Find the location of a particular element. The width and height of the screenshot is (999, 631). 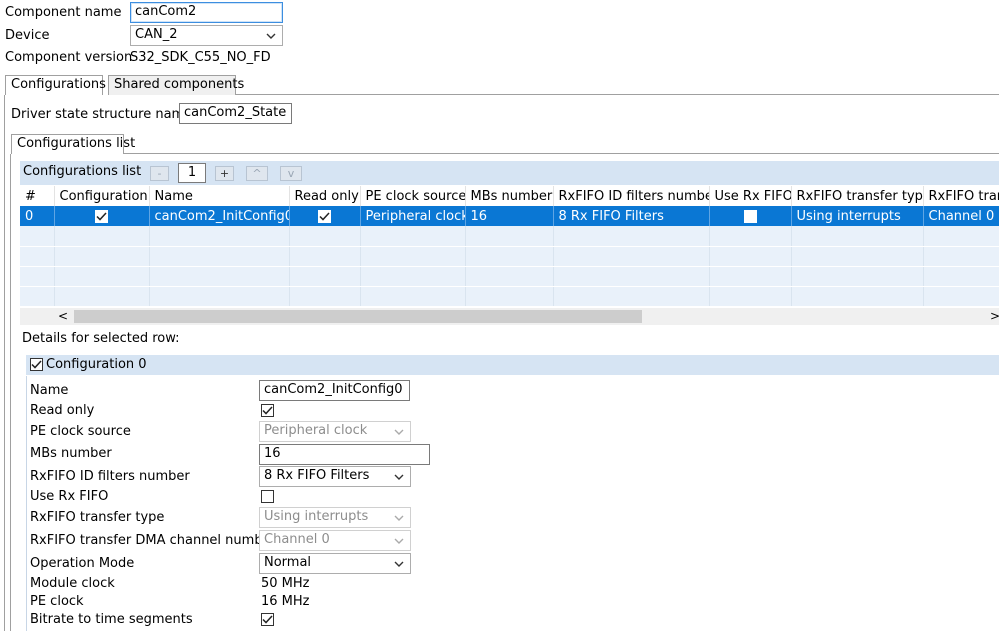

horizontal-scrollbar-thumb is located at coordinates (358, 316).